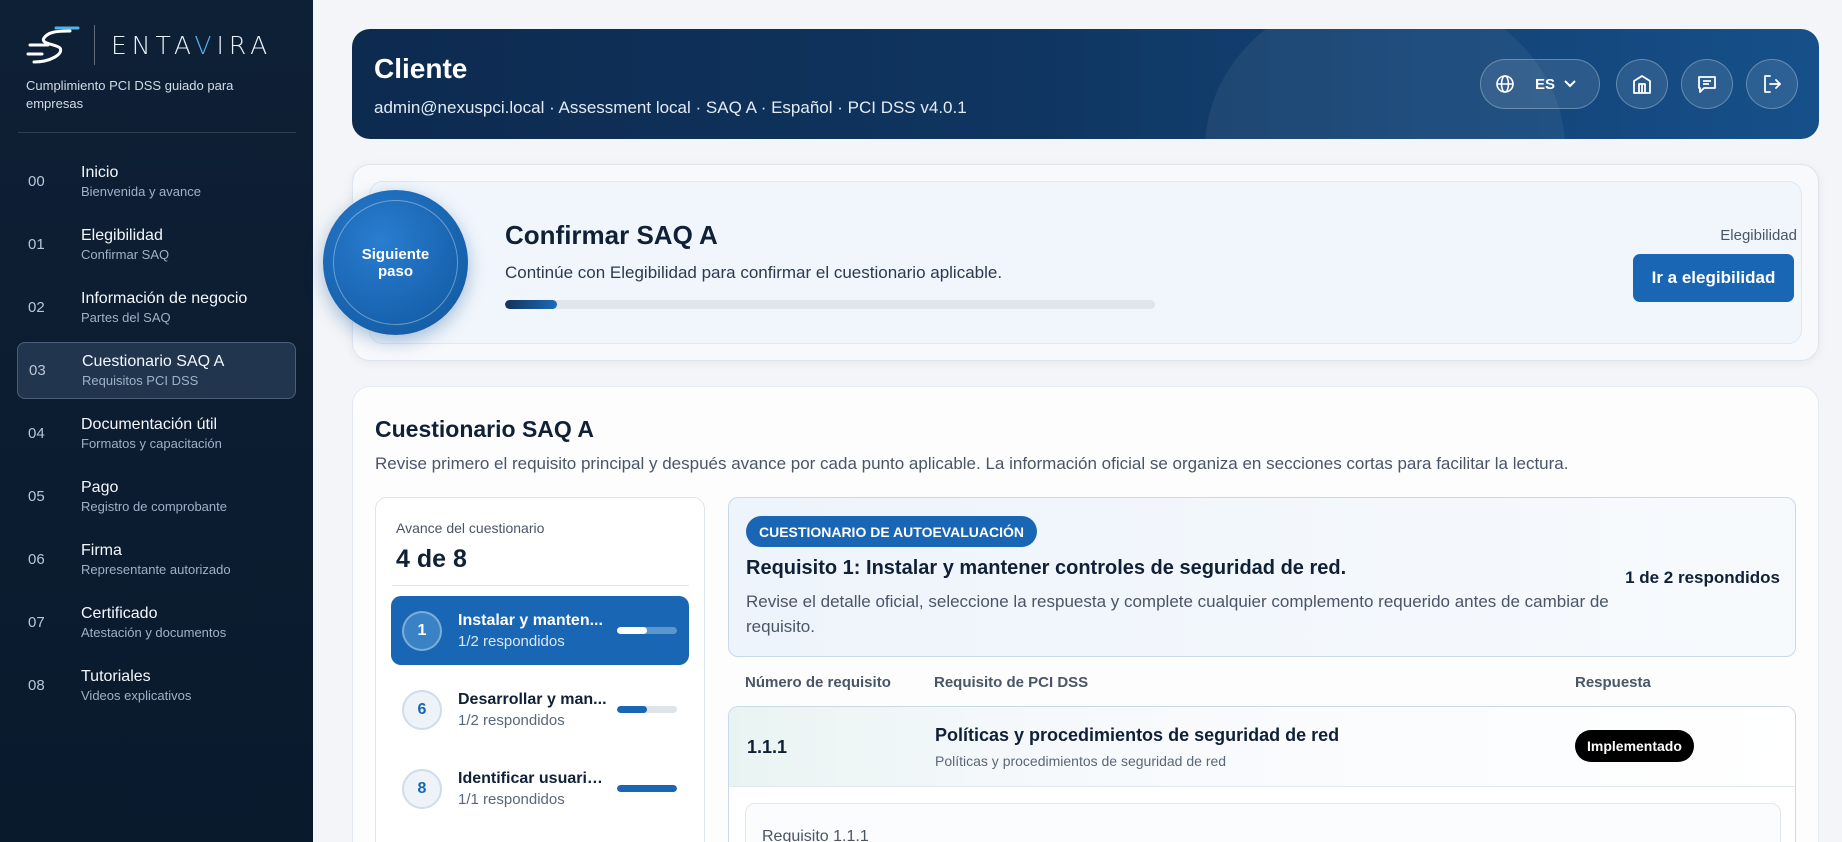 Image resolution: width=1842 pixels, height=842 pixels. I want to click on sidebar-item-certificado: 07 Certificado Atestación y documentos, so click(156, 622).